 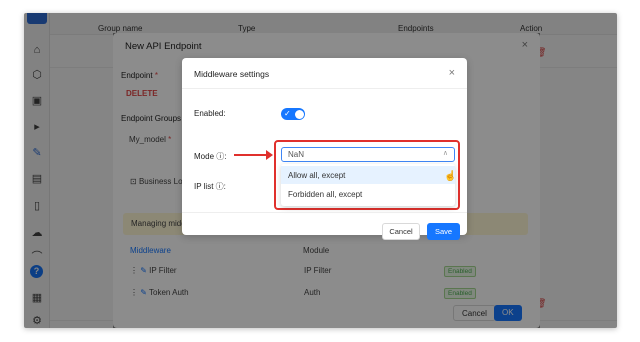 I want to click on dialog-title: Middleware settings, so click(x=232, y=74).